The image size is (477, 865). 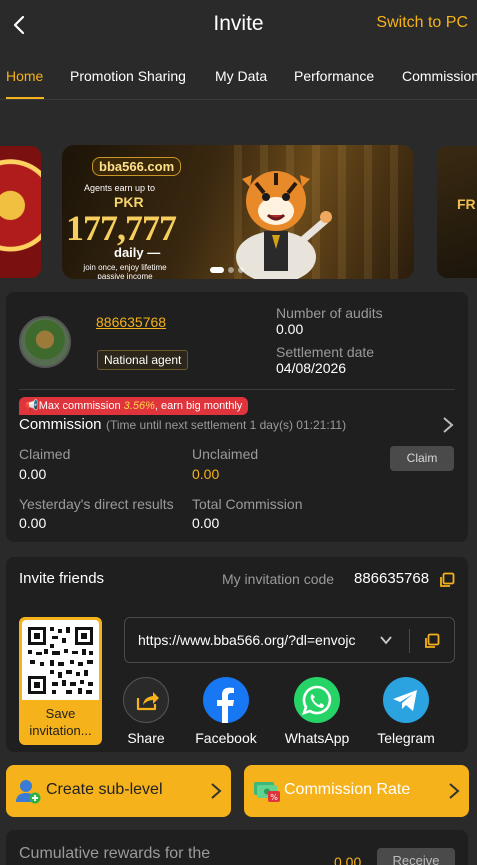 I want to click on tab-commission: Commission, so click(x=439, y=76).